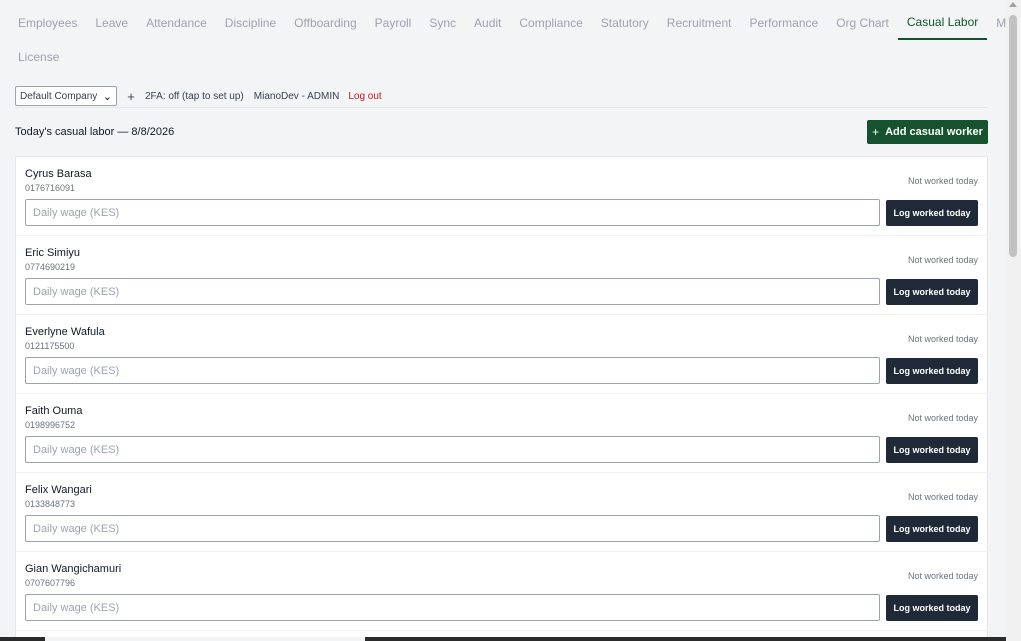  I want to click on tab-license: License, so click(38, 57).